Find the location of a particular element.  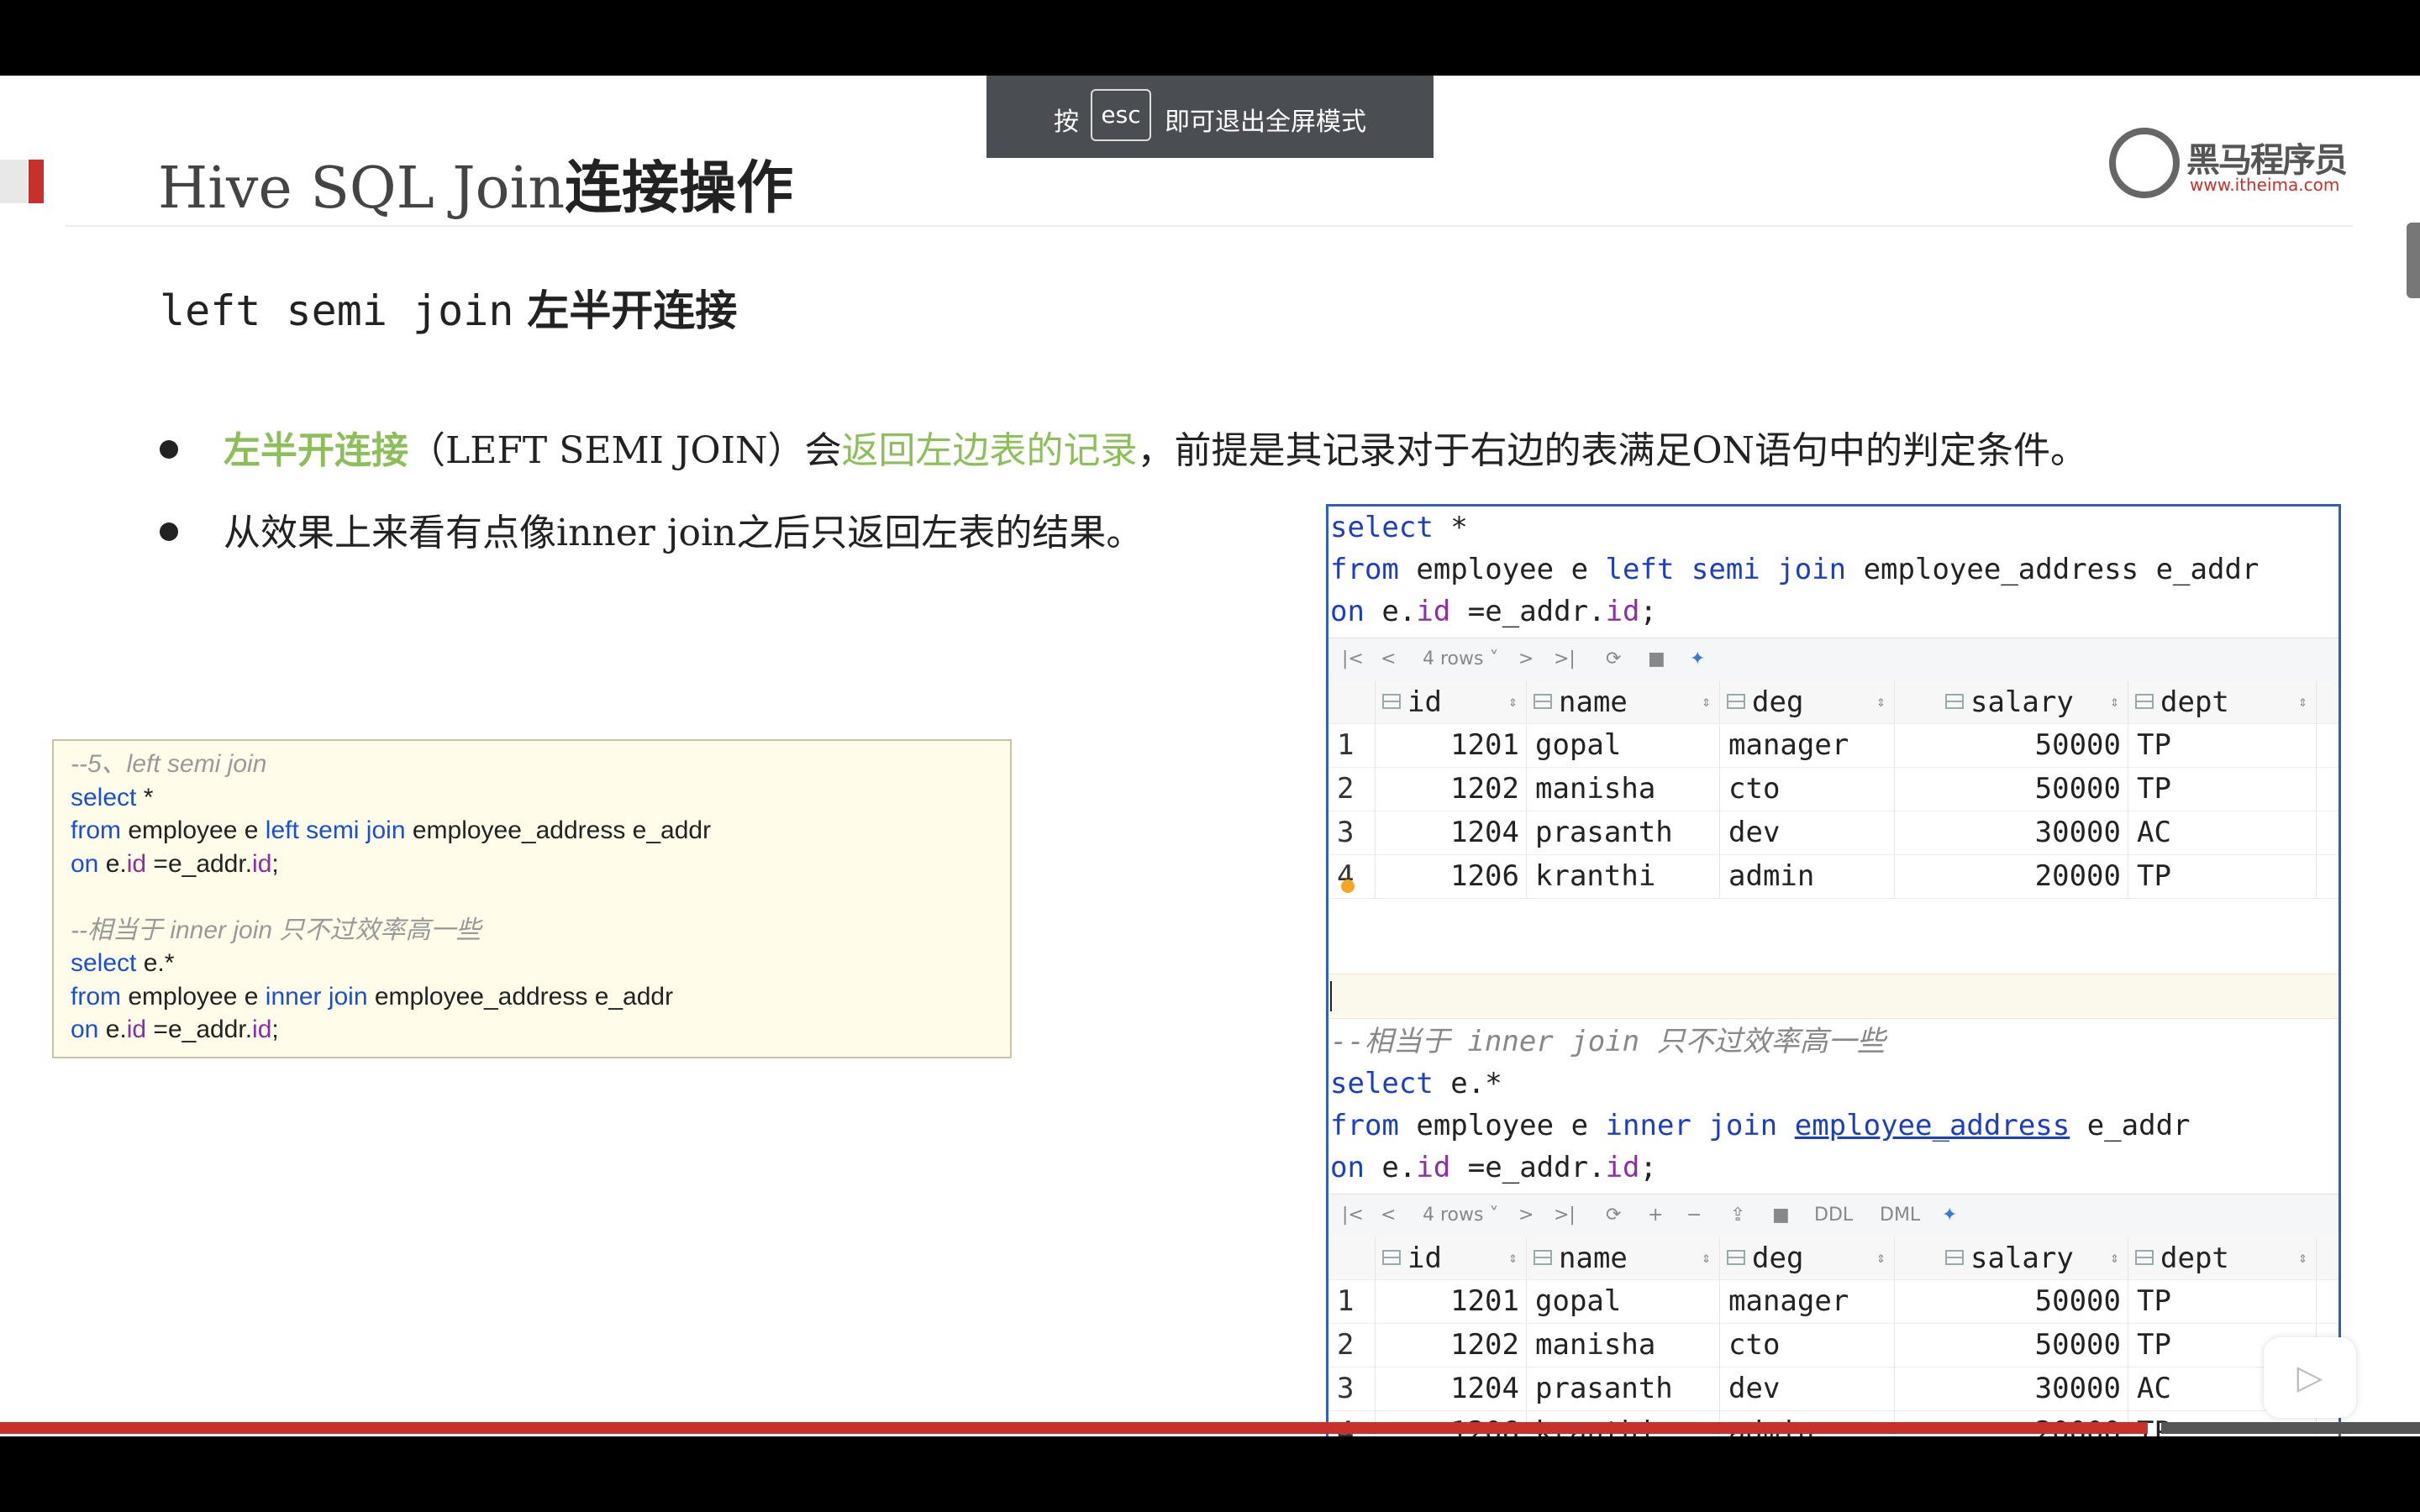

ddl-button: DDL is located at coordinates (1833, 1215).